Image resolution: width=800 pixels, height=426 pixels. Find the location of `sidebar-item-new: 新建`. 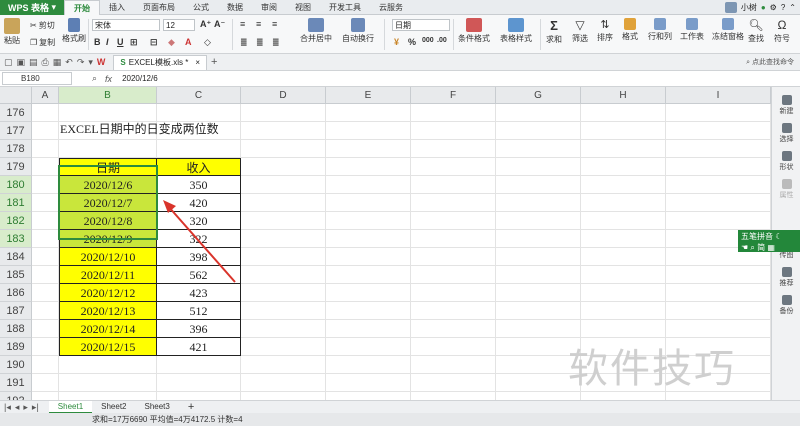

sidebar-item-new: 新建 is located at coordinates (786, 105).